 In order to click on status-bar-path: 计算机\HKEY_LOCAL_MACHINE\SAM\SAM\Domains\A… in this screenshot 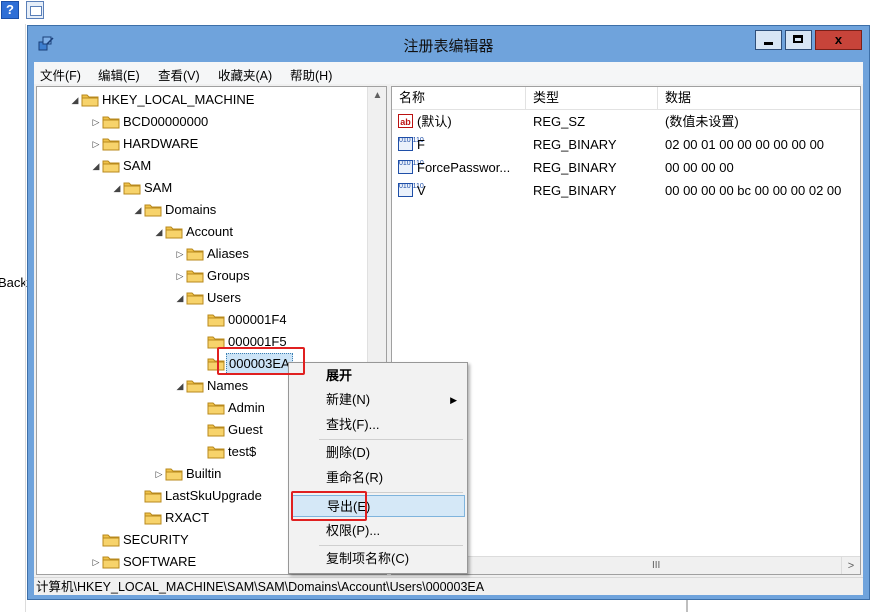, I will do `click(448, 586)`.